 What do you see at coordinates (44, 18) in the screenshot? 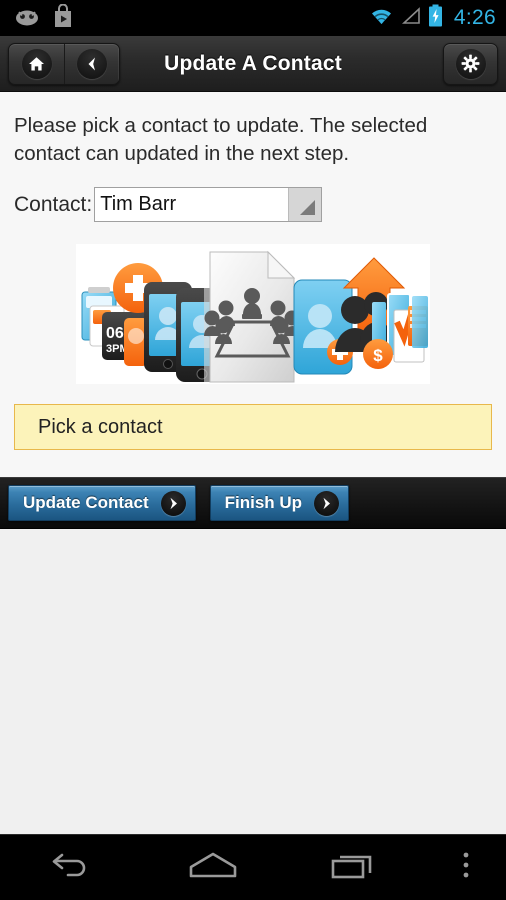
I see `status-bar-notifications` at bounding box center [44, 18].